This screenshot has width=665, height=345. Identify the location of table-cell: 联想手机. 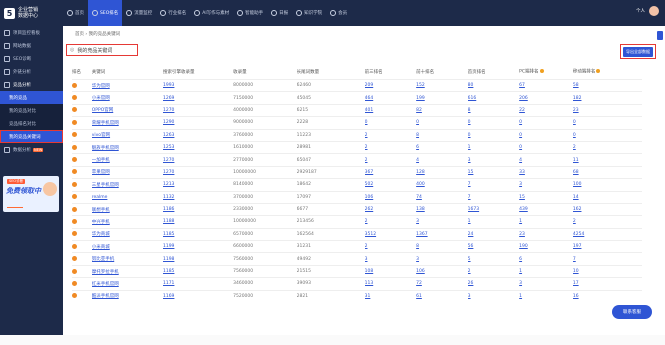
(127, 209).